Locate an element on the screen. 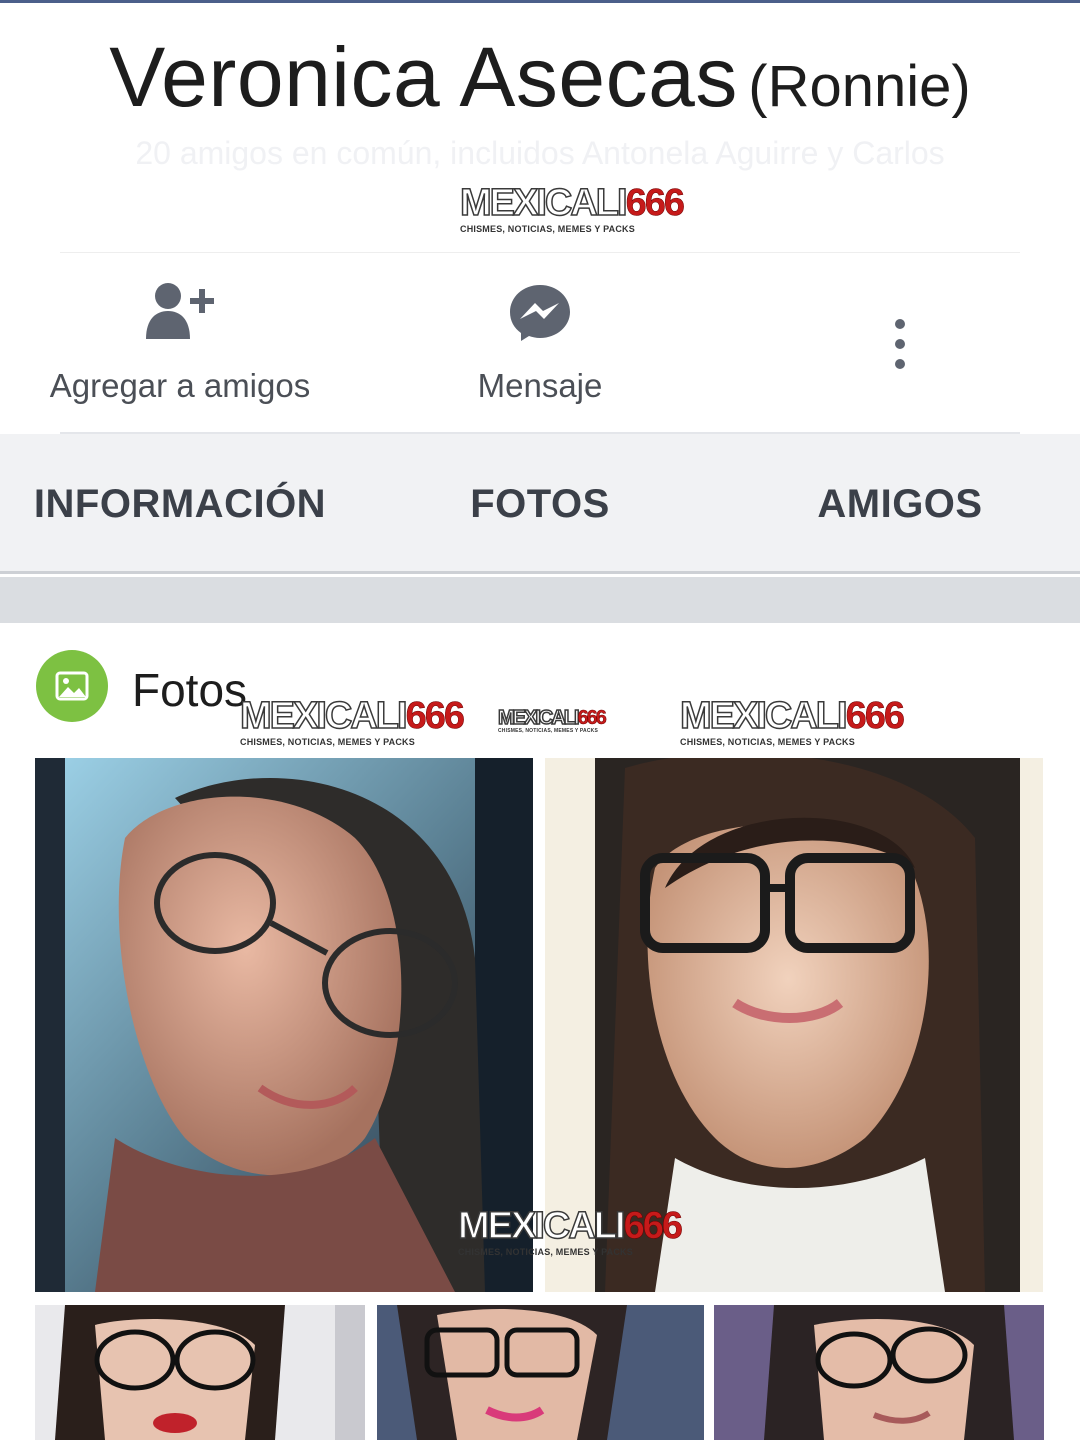  photos-section-title: Fotos is located at coordinates (189, 690).